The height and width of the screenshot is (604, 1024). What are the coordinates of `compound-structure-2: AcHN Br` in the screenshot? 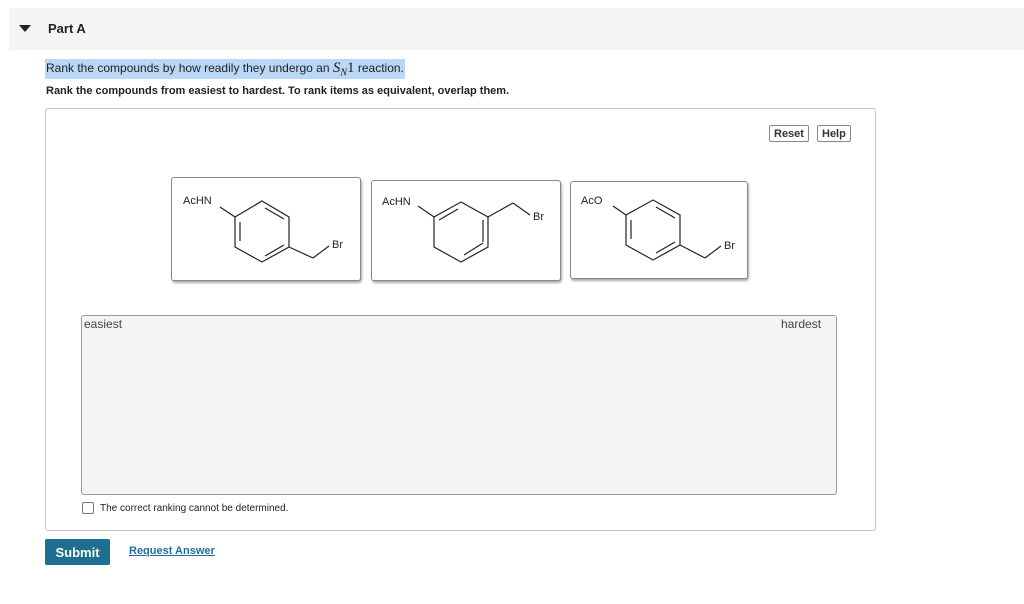 It's located at (463, 229).